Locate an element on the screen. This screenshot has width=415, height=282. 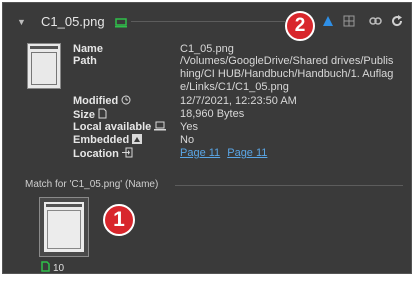
page-count: 10 is located at coordinates (59, 268).